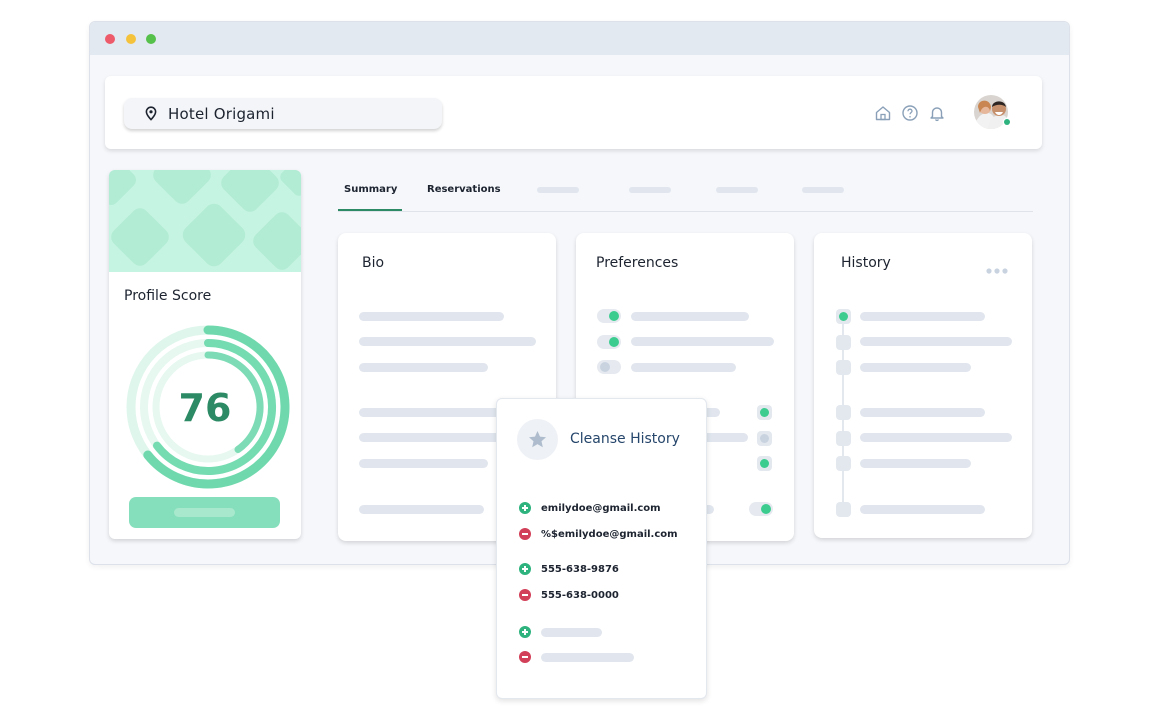 The width and height of the screenshot is (1158, 723). Describe the element at coordinates (997, 271) in the screenshot. I see `more-dots-icon` at that location.